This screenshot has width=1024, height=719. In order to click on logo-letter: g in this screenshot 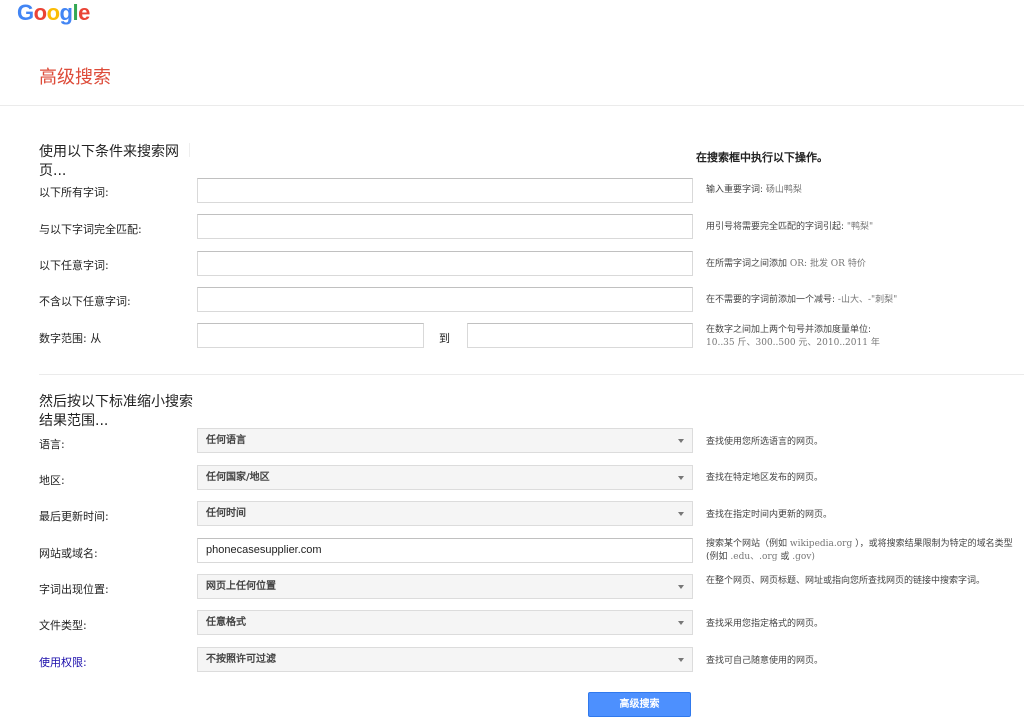, I will do `click(66, 12)`.